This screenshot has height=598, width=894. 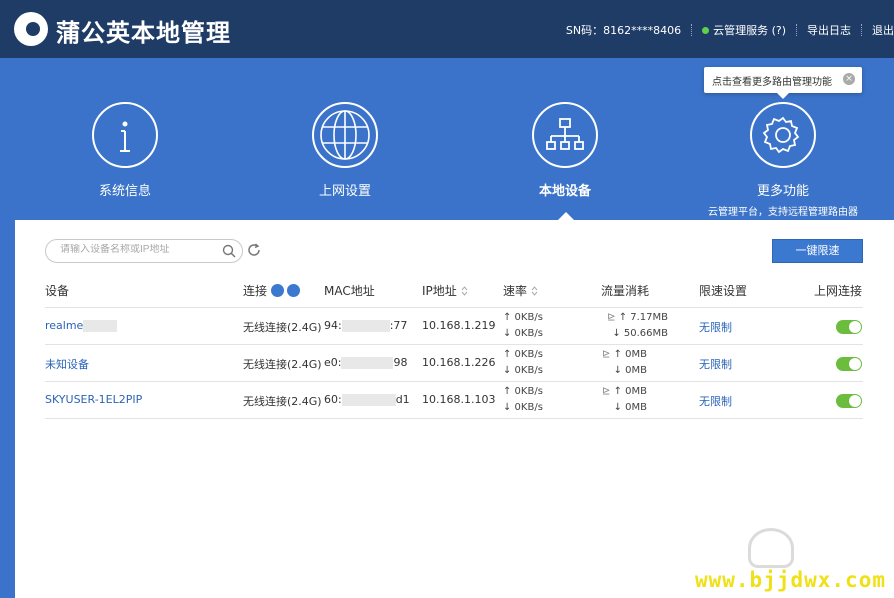 What do you see at coordinates (883, 30) in the screenshot?
I see `logout-link: 退出` at bounding box center [883, 30].